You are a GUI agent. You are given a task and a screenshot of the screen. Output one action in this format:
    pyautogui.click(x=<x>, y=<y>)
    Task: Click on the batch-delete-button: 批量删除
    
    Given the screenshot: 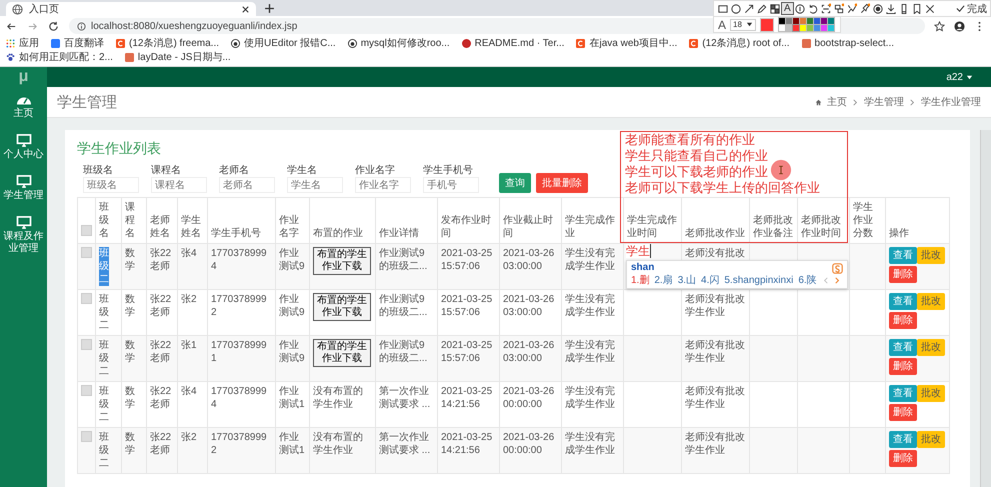 What is the action you would take?
    pyautogui.click(x=562, y=183)
    